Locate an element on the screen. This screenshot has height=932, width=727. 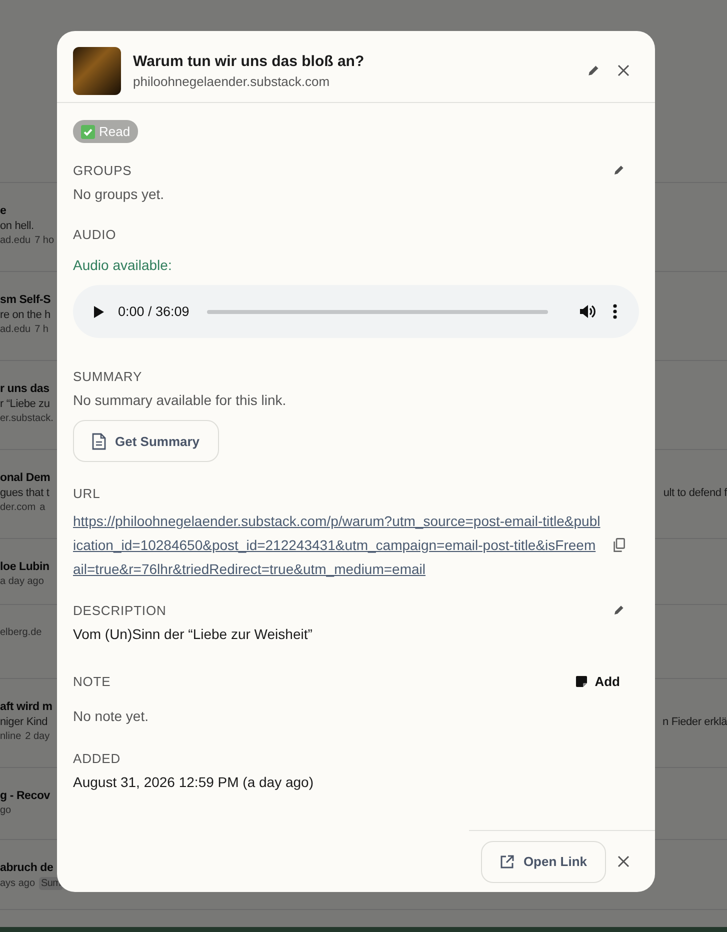
item-title: abruch de is located at coordinates (27, 868).